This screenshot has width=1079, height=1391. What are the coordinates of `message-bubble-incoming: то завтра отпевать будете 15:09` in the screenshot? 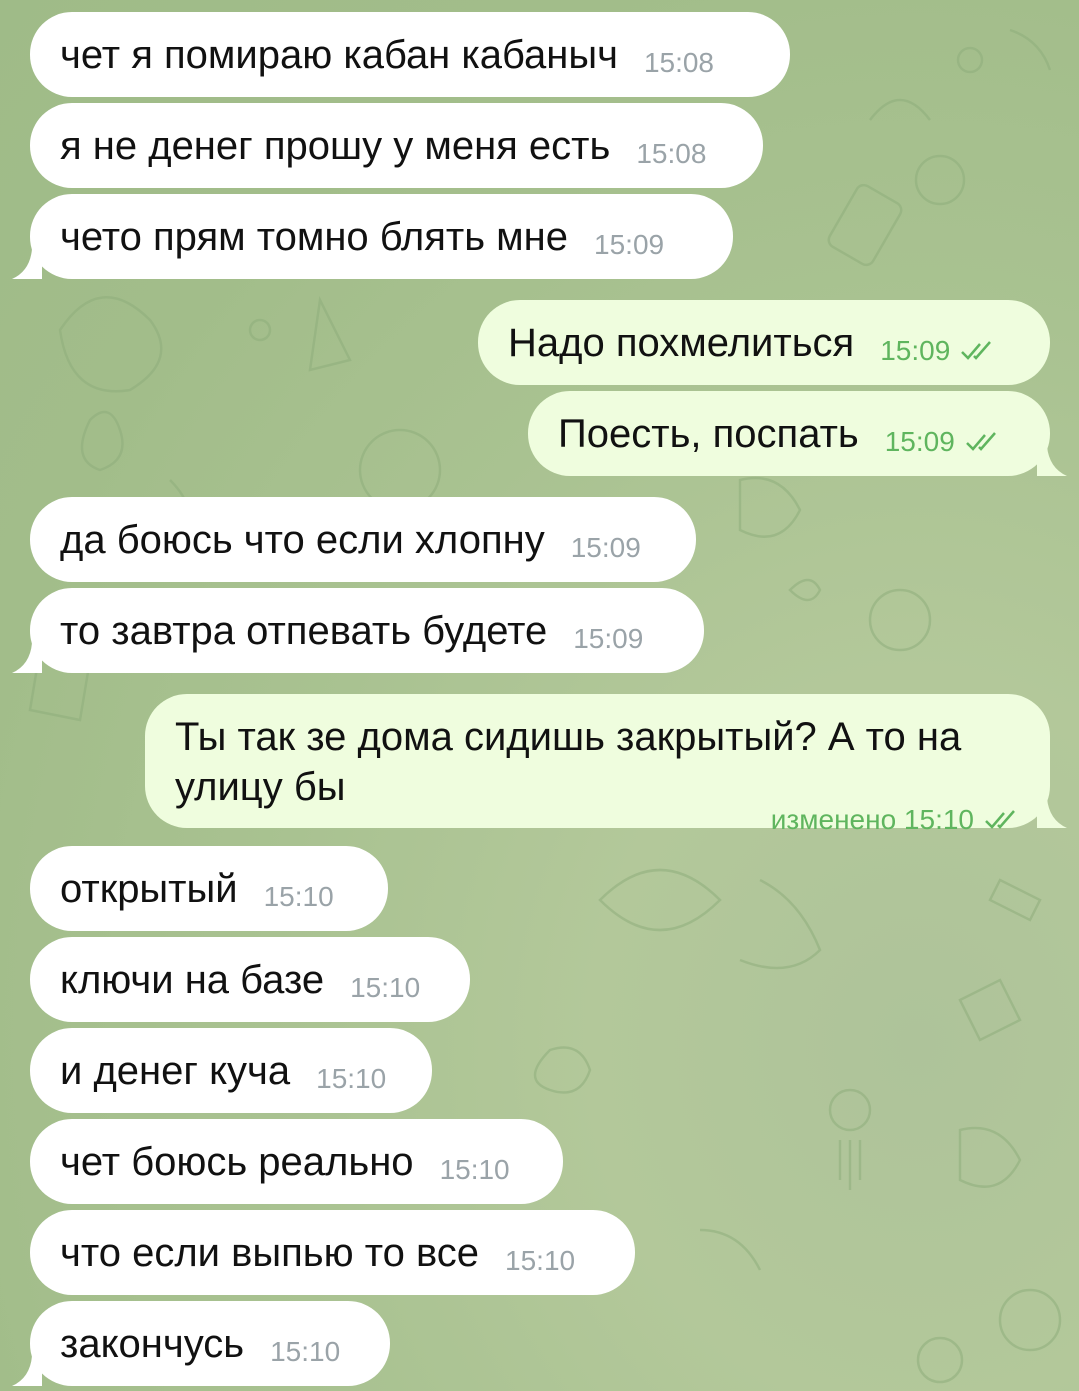 It's located at (367, 630).